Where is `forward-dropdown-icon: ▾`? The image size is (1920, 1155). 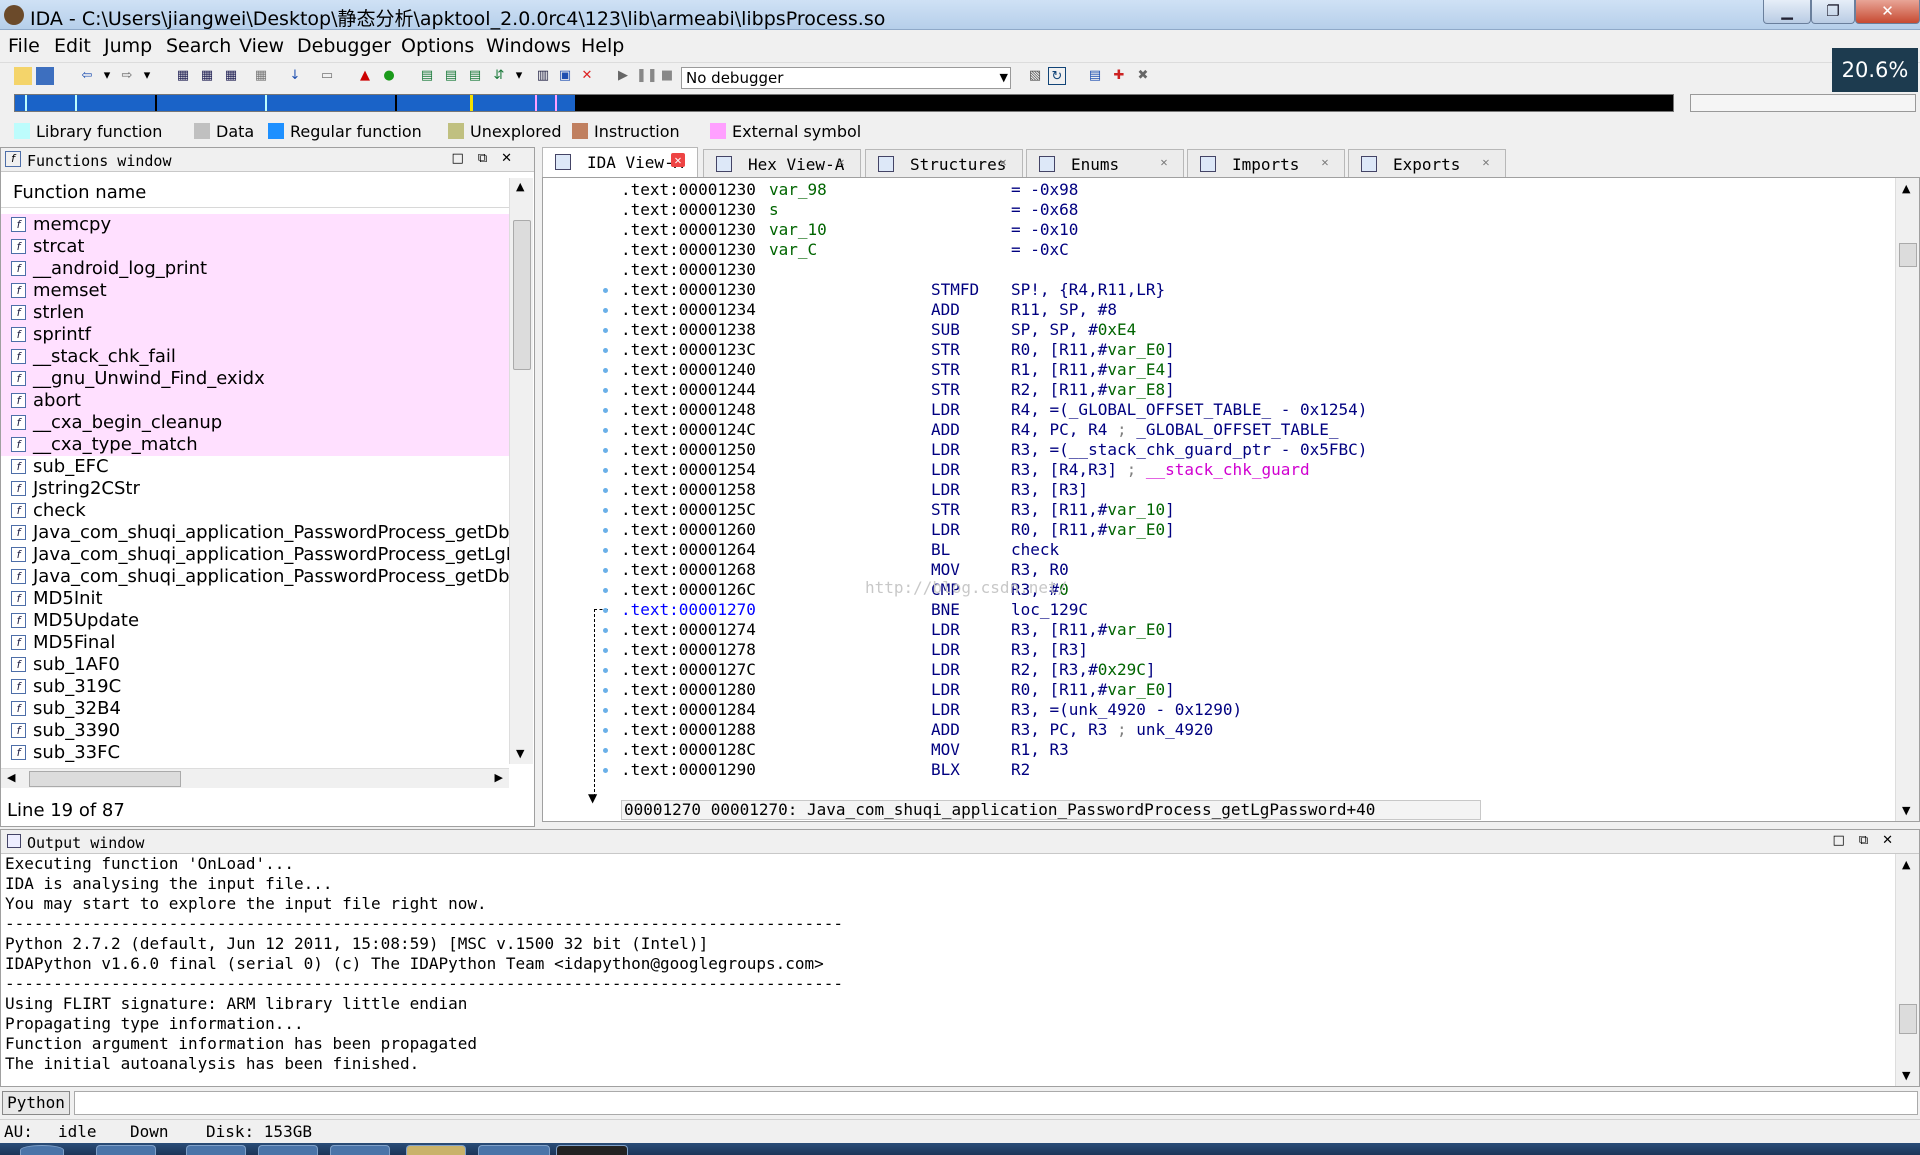
forward-dropdown-icon: ▾ is located at coordinates (147, 76).